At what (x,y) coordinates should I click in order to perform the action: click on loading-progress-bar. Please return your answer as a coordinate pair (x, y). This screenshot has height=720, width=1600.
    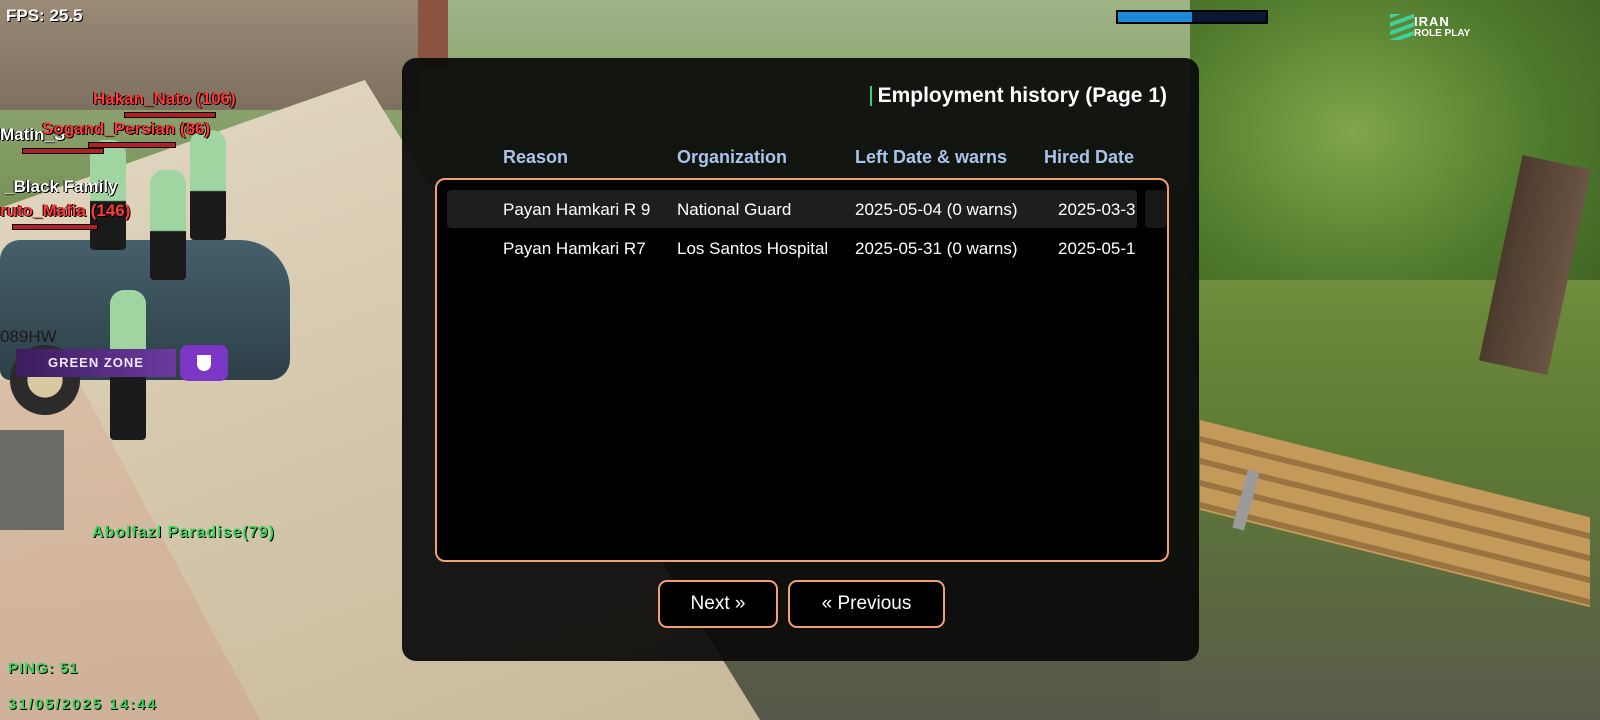
    Looking at the image, I should click on (1192, 17).